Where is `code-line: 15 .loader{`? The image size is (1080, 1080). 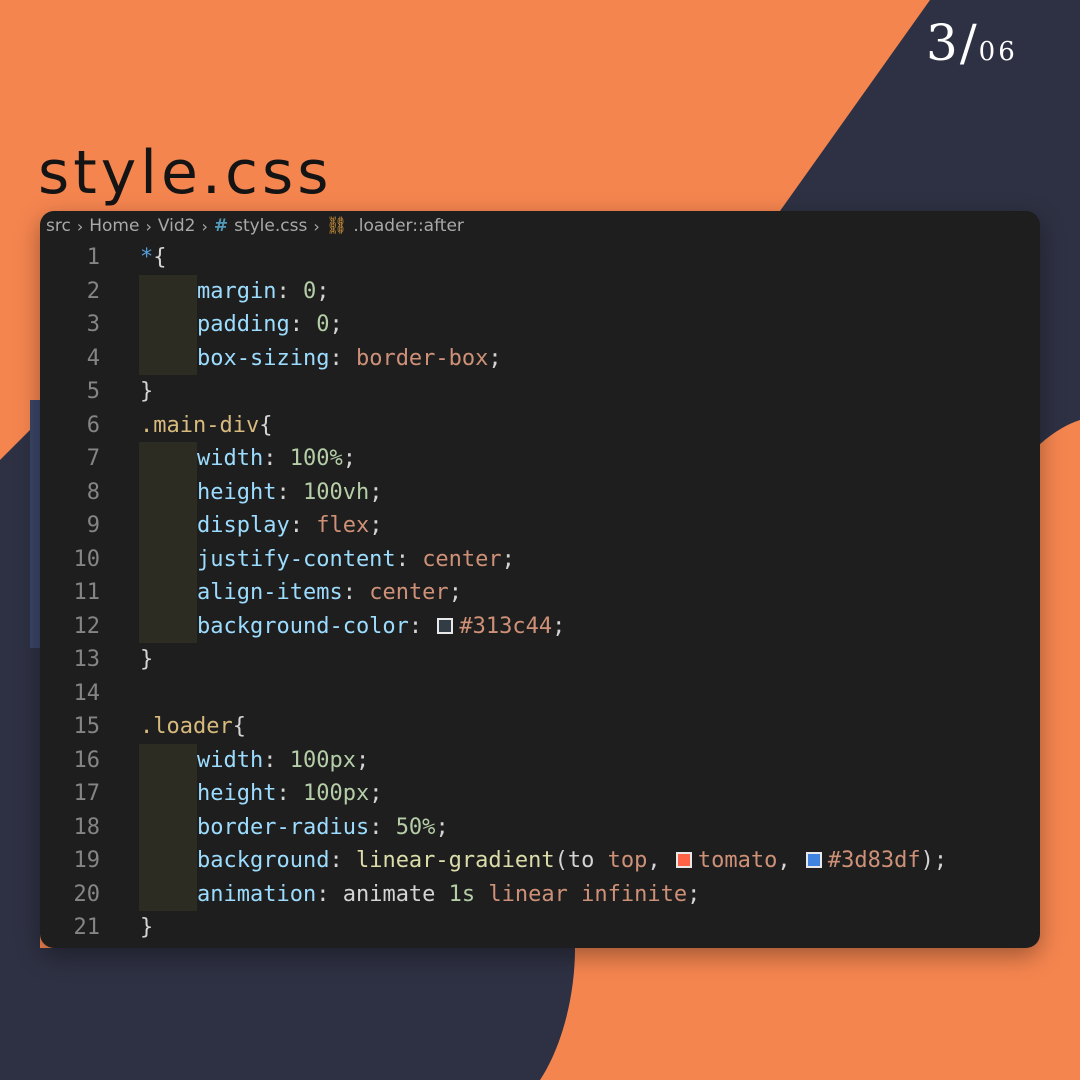 code-line: 15 .loader{ is located at coordinates (540, 727).